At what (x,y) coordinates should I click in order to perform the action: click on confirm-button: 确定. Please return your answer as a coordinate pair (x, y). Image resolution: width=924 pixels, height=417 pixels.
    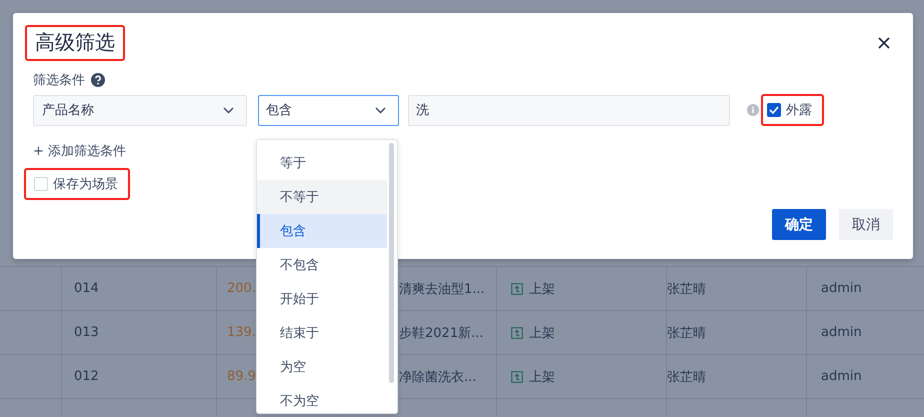
    Looking at the image, I should click on (799, 224).